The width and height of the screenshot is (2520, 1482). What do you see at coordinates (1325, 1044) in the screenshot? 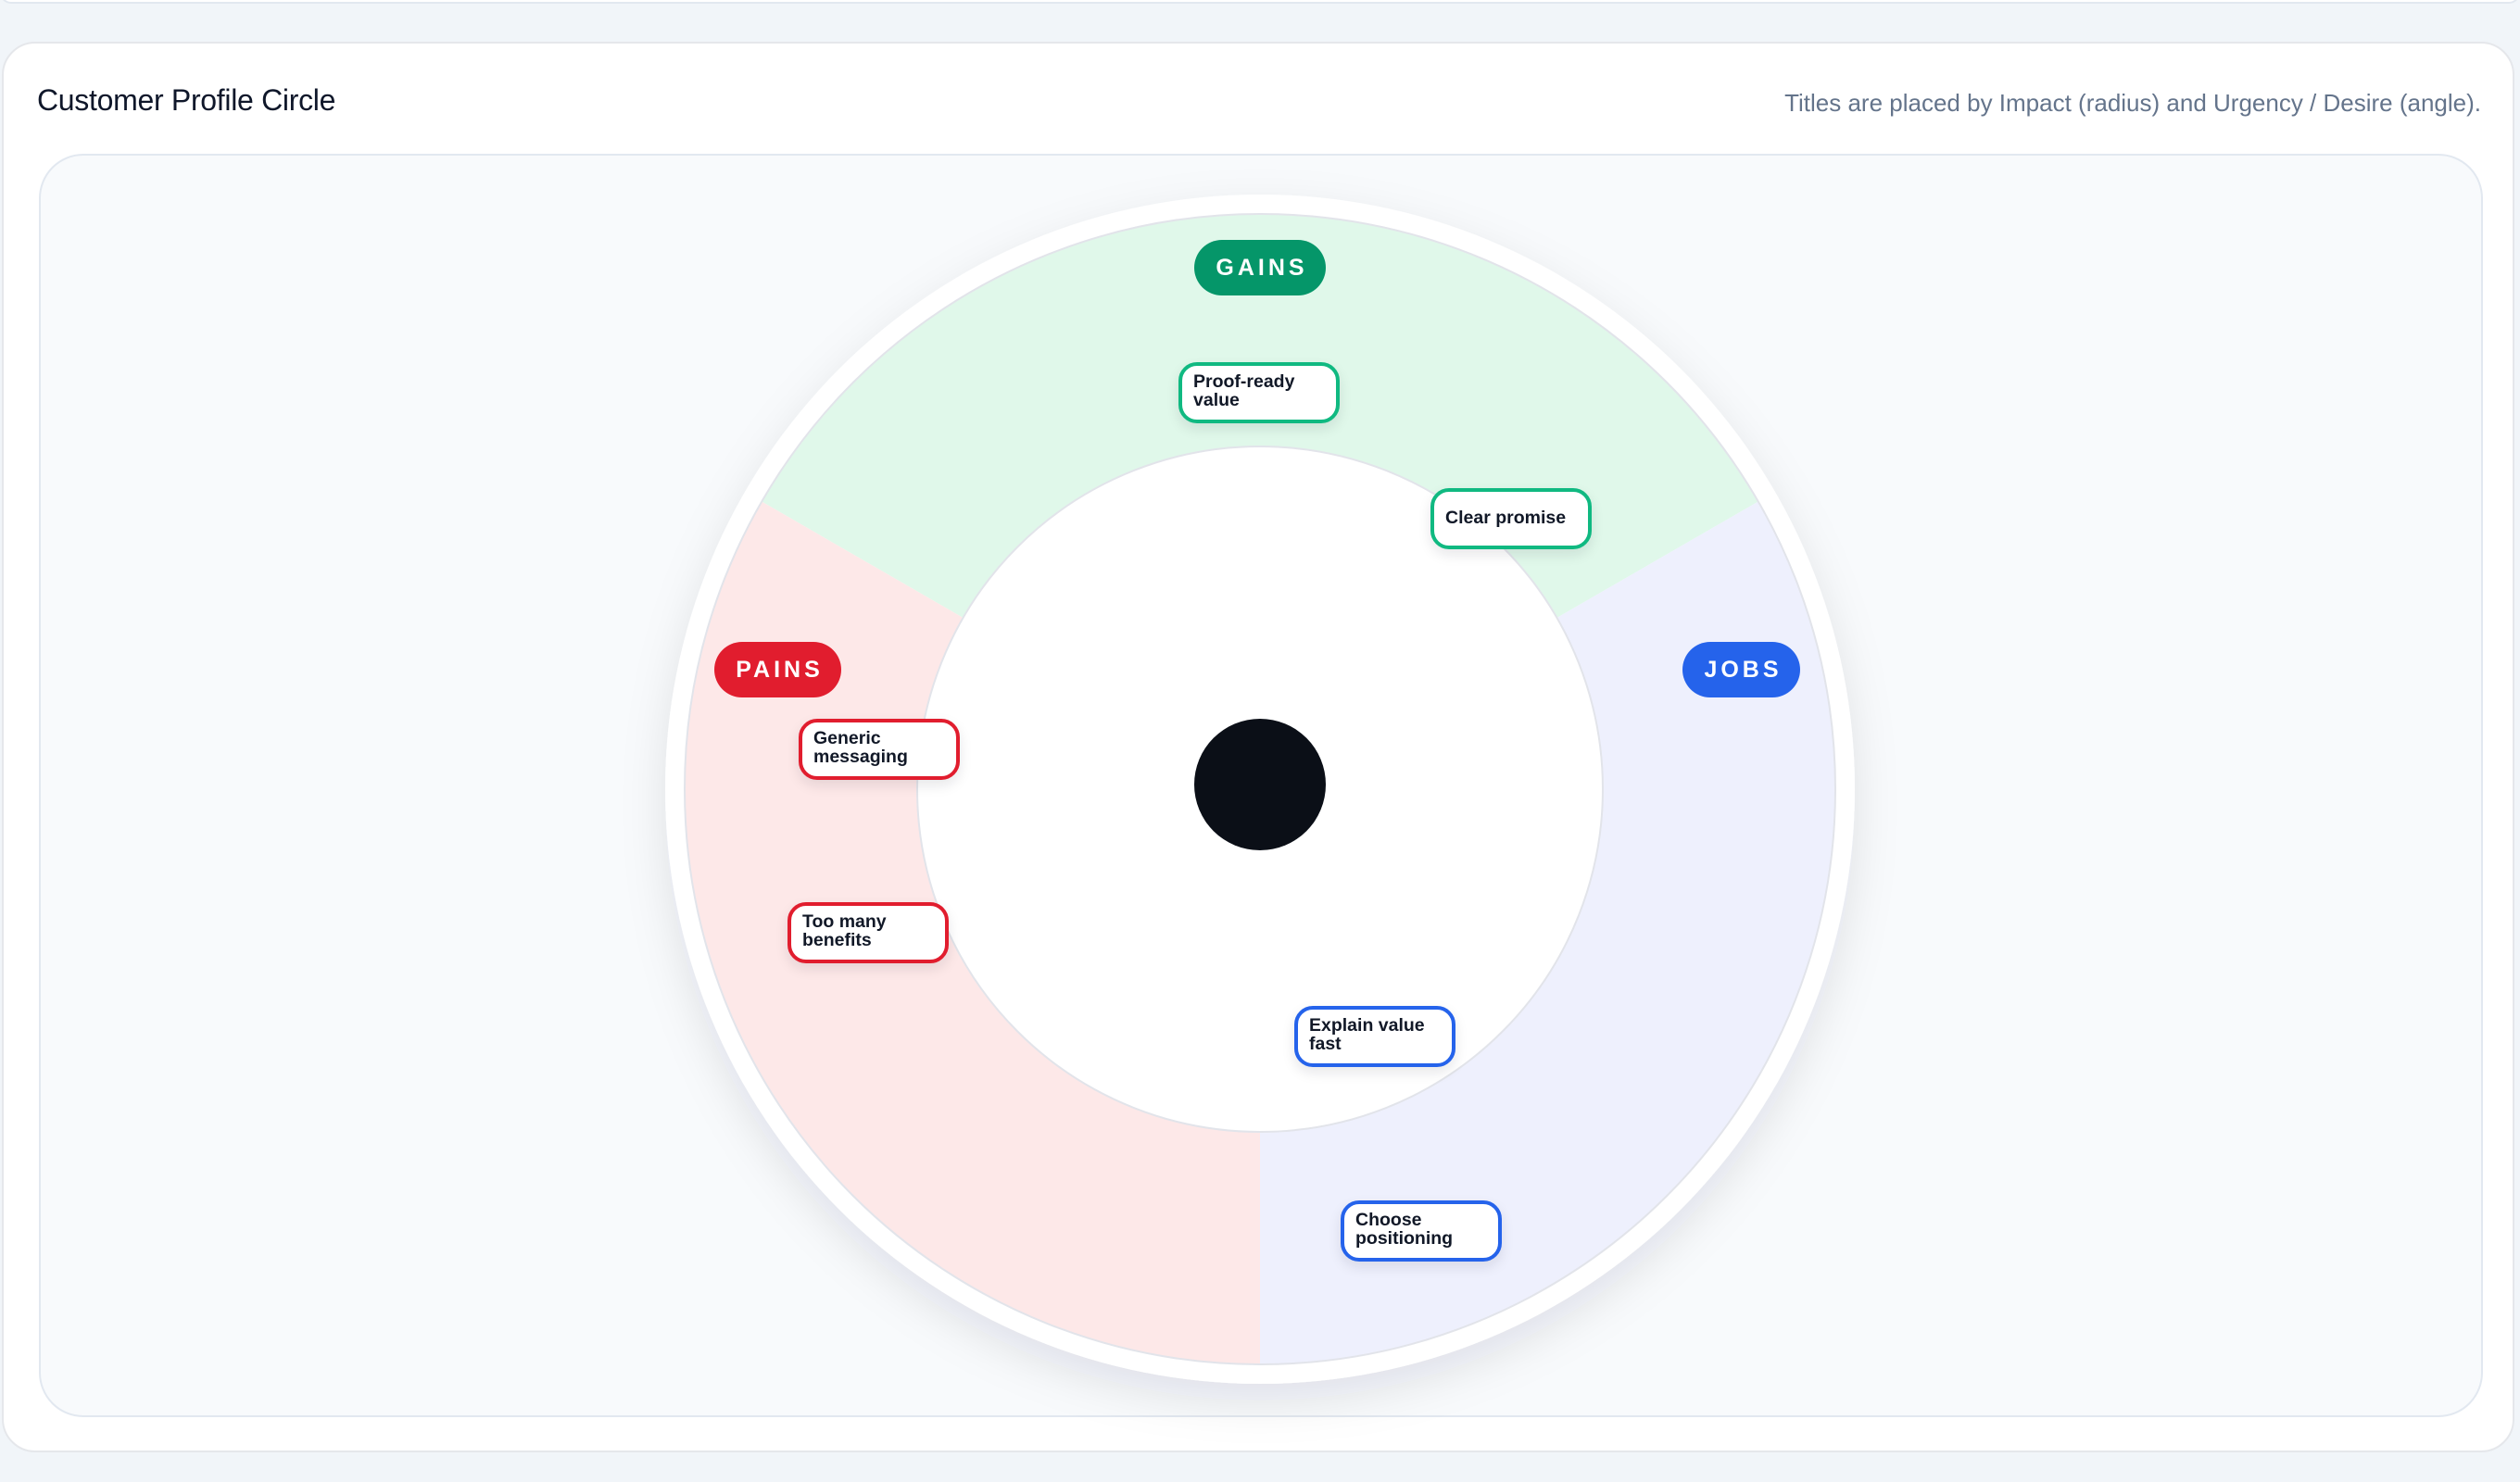
I see `chip-line: fast` at bounding box center [1325, 1044].